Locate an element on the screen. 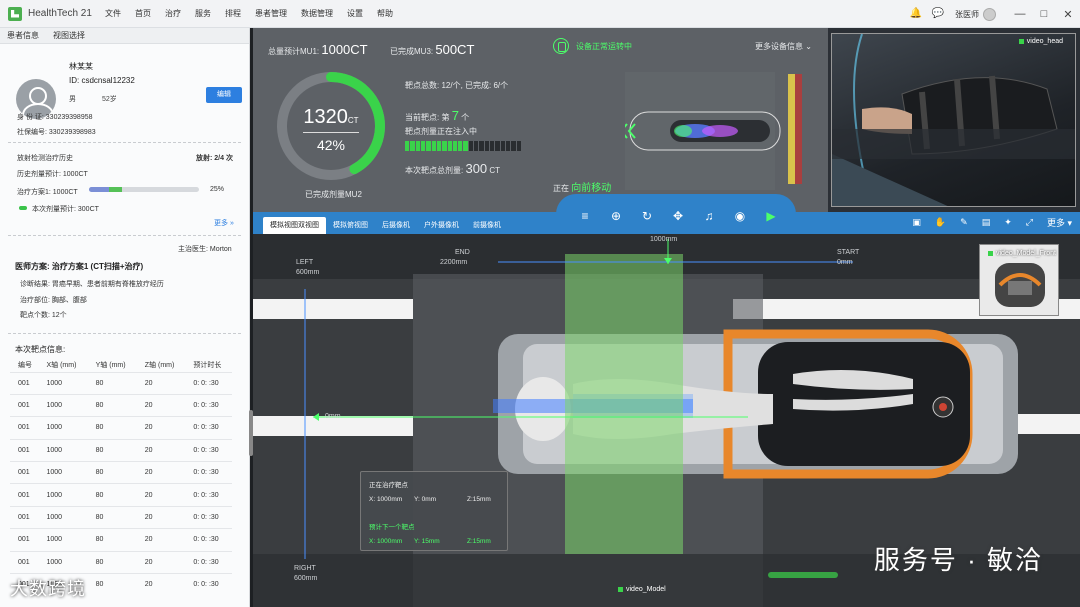 This screenshot has width=1080, height=607. device-icon is located at coordinates (561, 46).